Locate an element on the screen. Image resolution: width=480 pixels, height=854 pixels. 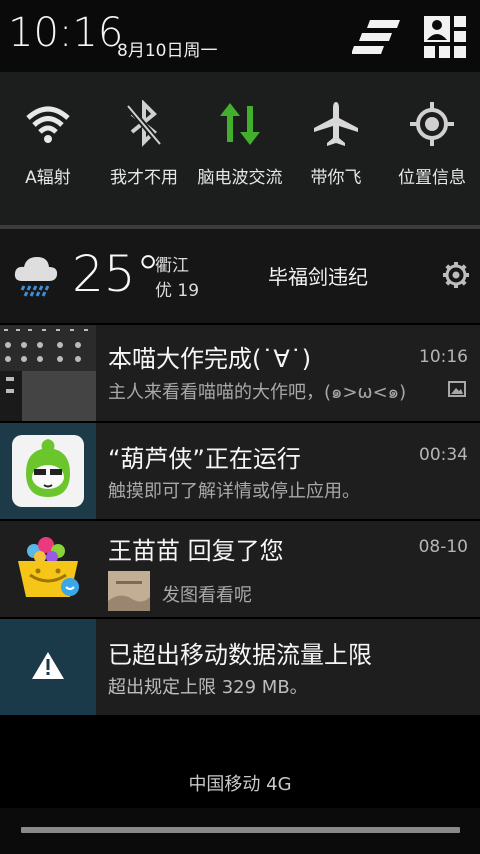
toggle-label: 位置信息 is located at coordinates (432, 178).